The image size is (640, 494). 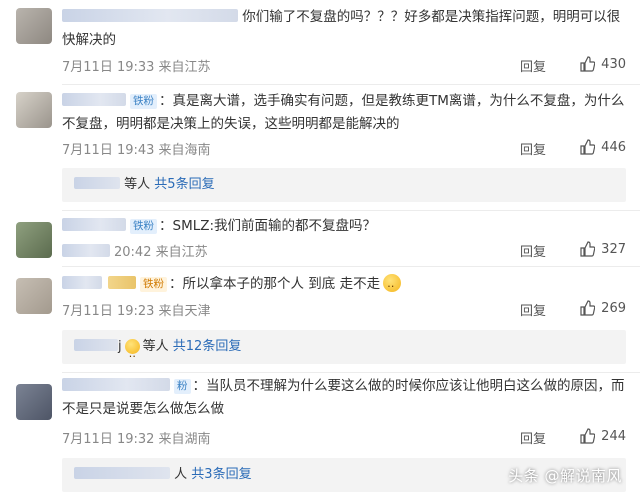 What do you see at coordinates (613, 147) in the screenshot?
I see `like-count: 446` at bounding box center [613, 147].